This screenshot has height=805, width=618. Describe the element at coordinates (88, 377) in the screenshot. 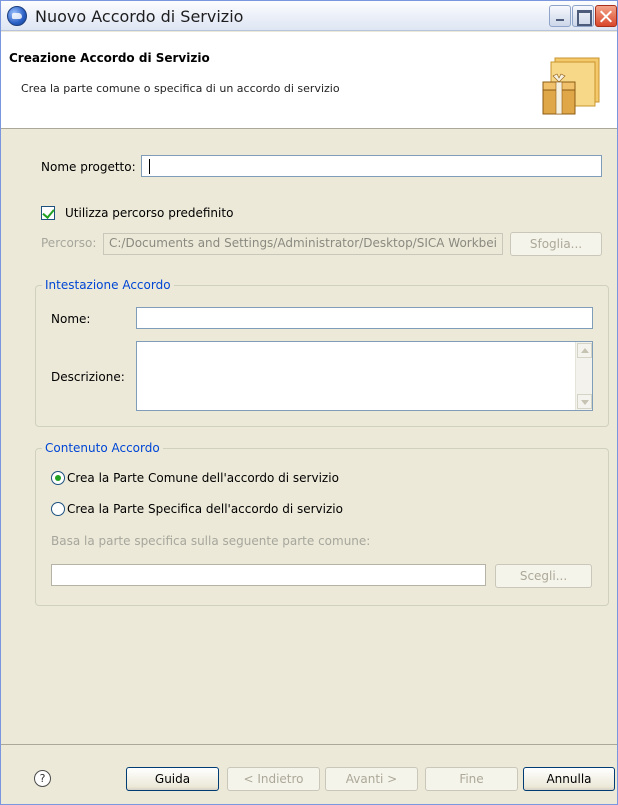

I see `description-label: Descrizione:` at that location.